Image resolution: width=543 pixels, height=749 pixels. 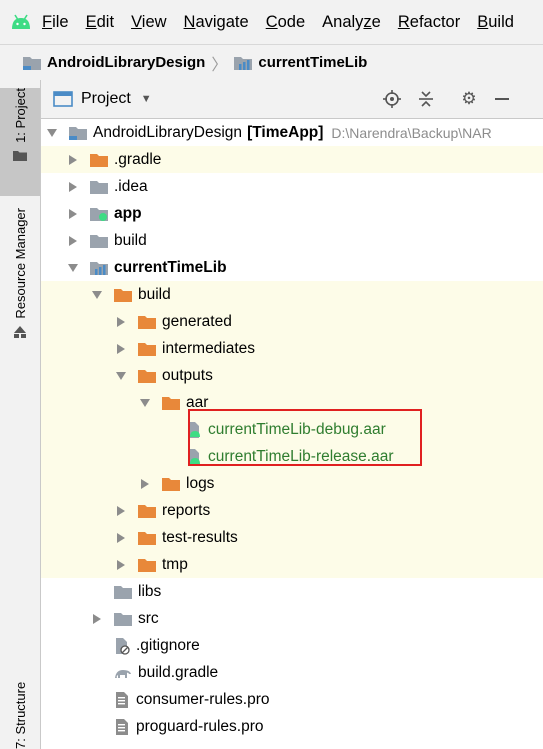 What do you see at coordinates (292, 294) in the screenshot?
I see `tree-node-lib-build: build` at bounding box center [292, 294].